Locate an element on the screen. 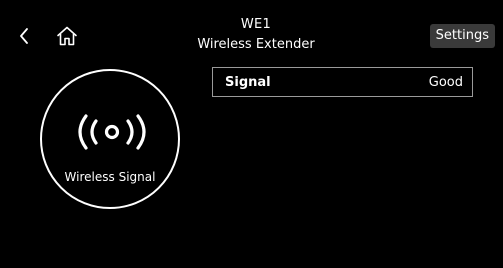 The image size is (503, 268). settings-button: Settings is located at coordinates (462, 36).